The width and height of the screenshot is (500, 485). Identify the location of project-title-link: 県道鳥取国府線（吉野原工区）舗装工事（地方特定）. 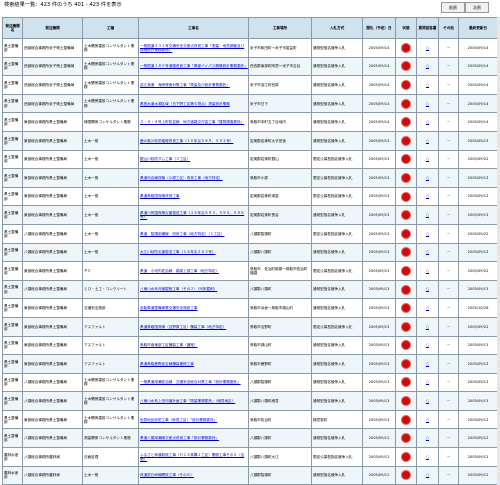
(183, 327).